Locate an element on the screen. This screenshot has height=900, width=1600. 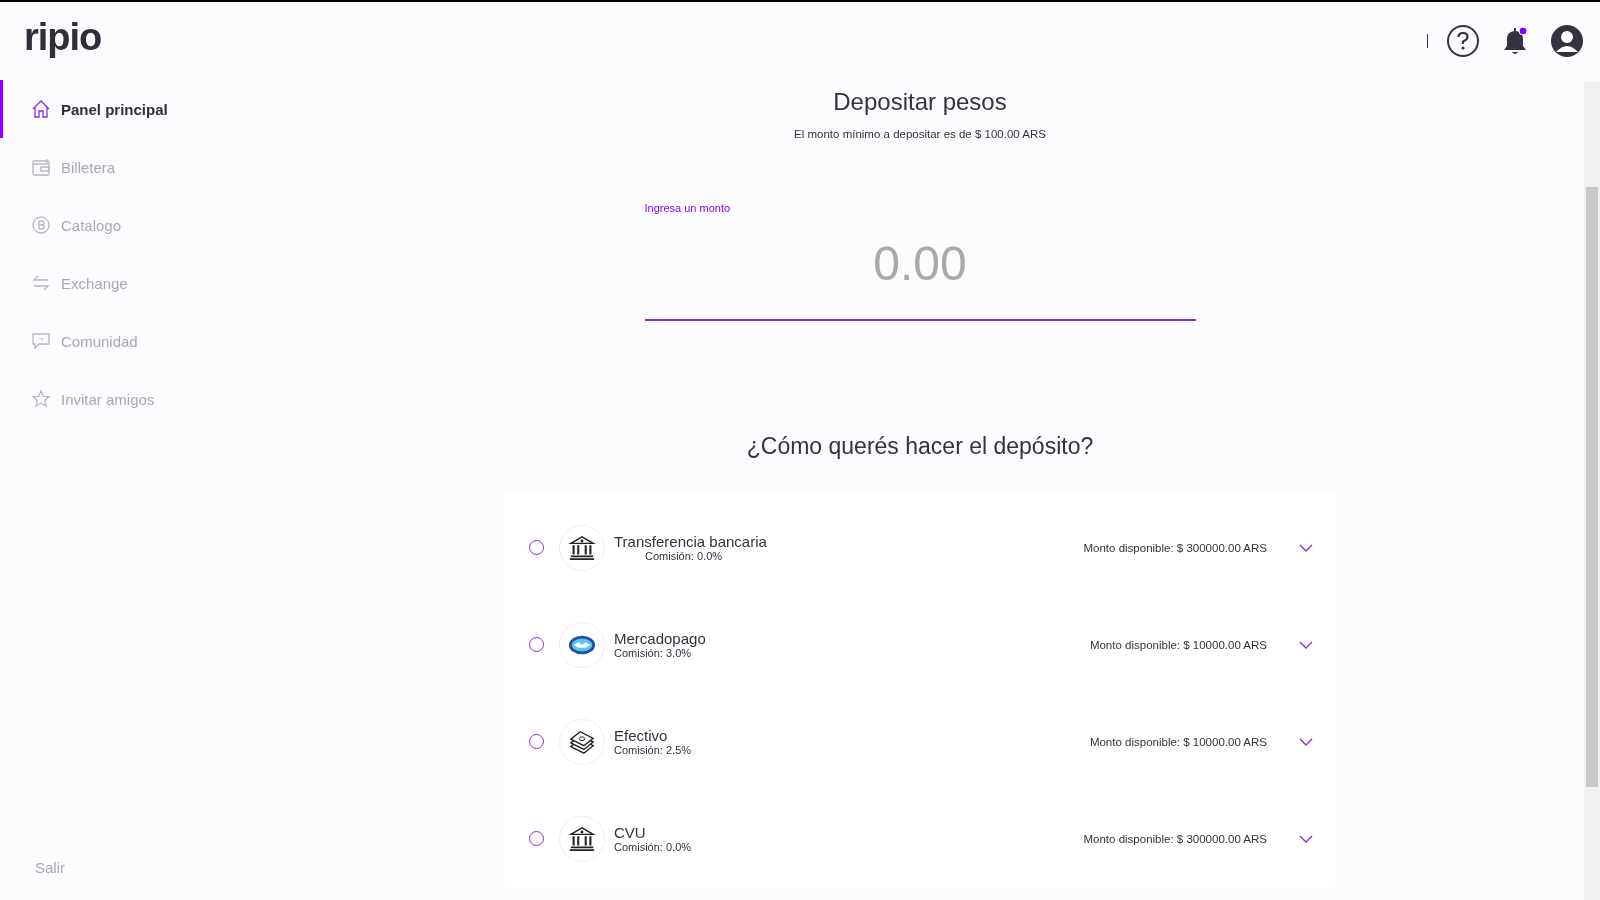
method-name: Transferencia bancaria is located at coordinates (690, 541).